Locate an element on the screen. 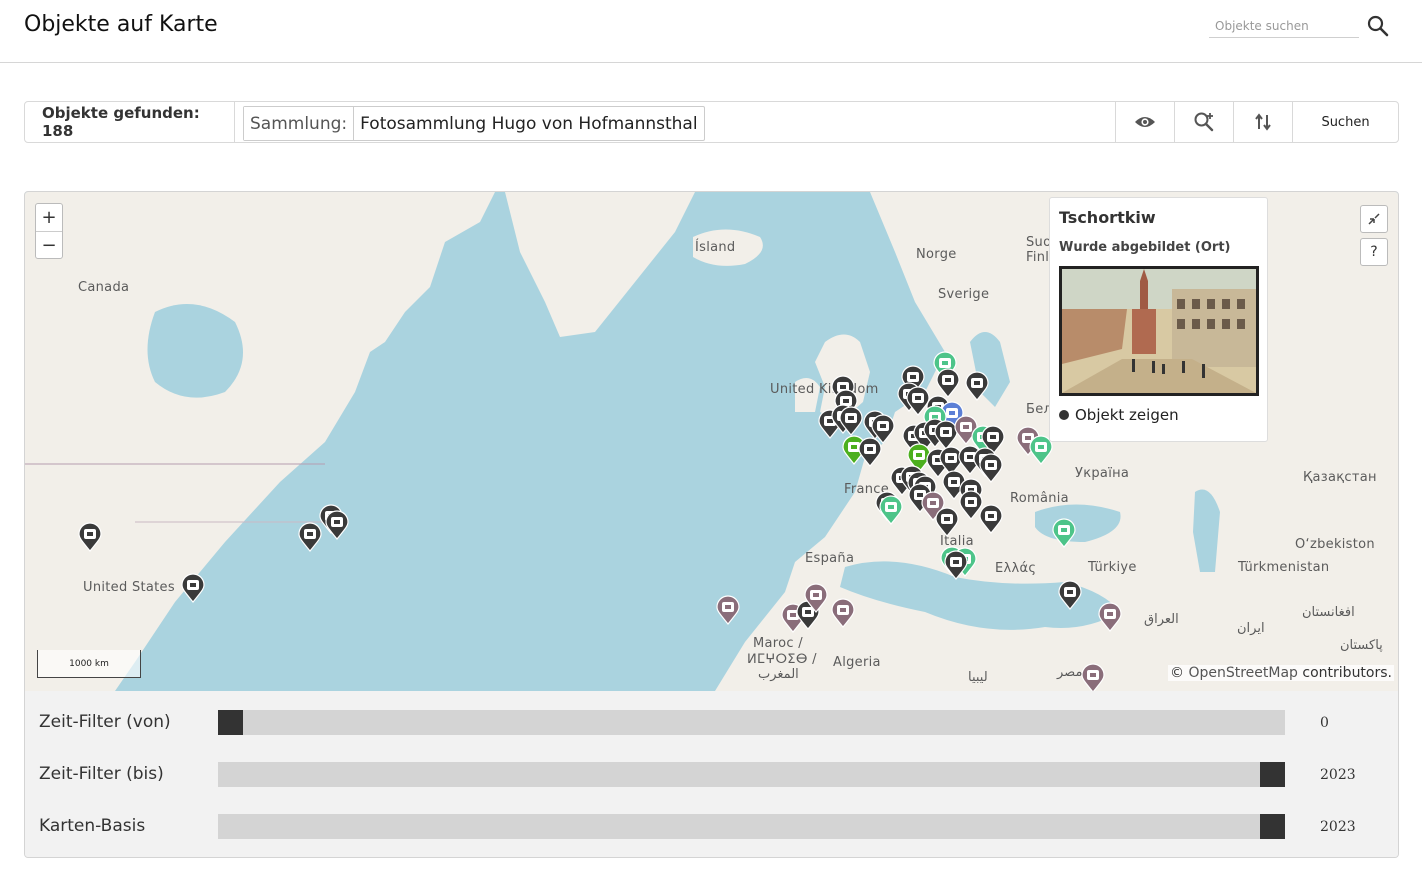 The image size is (1422, 873). search-submit-button: Suchen is located at coordinates (1345, 122).